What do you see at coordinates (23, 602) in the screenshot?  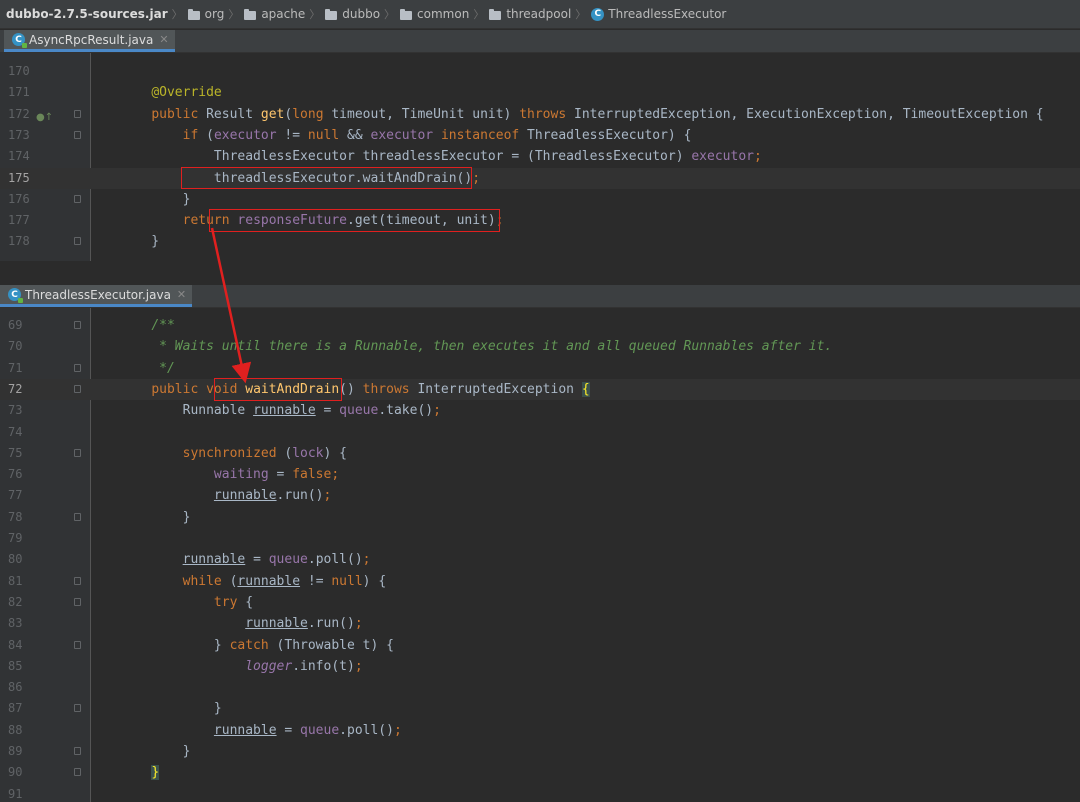 I see `line-number: 82` at bounding box center [23, 602].